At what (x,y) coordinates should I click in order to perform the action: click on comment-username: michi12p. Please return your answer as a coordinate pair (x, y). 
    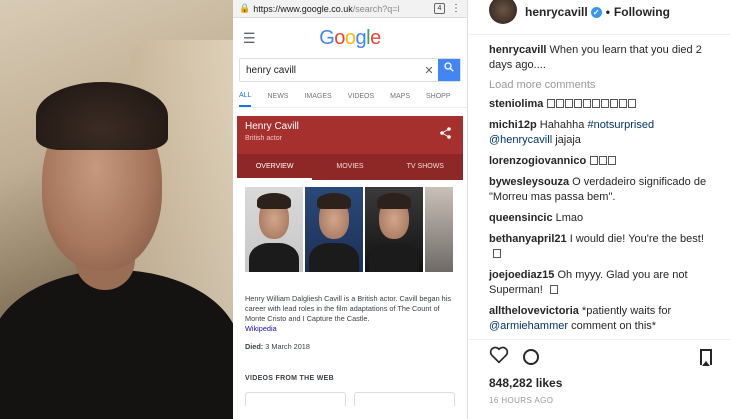
    Looking at the image, I should click on (513, 125).